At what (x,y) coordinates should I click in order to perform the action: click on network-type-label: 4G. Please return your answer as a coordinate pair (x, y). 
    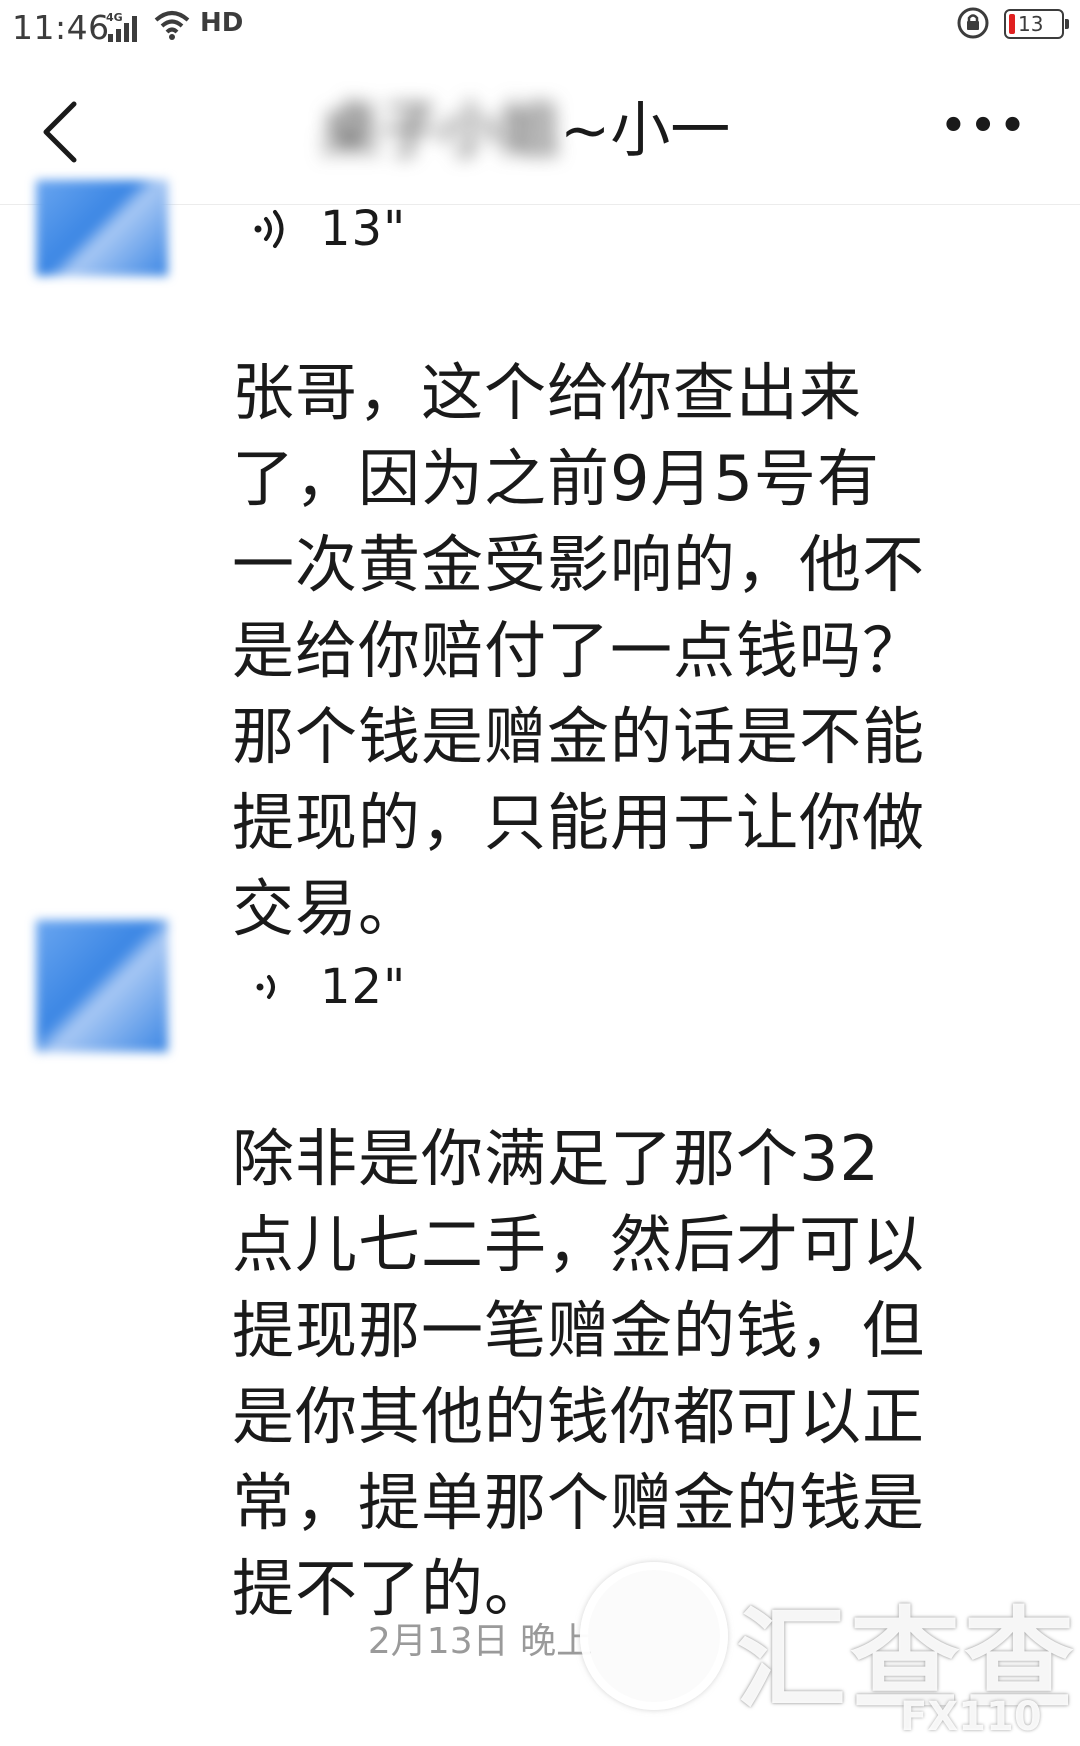
    Looking at the image, I should click on (114, 17).